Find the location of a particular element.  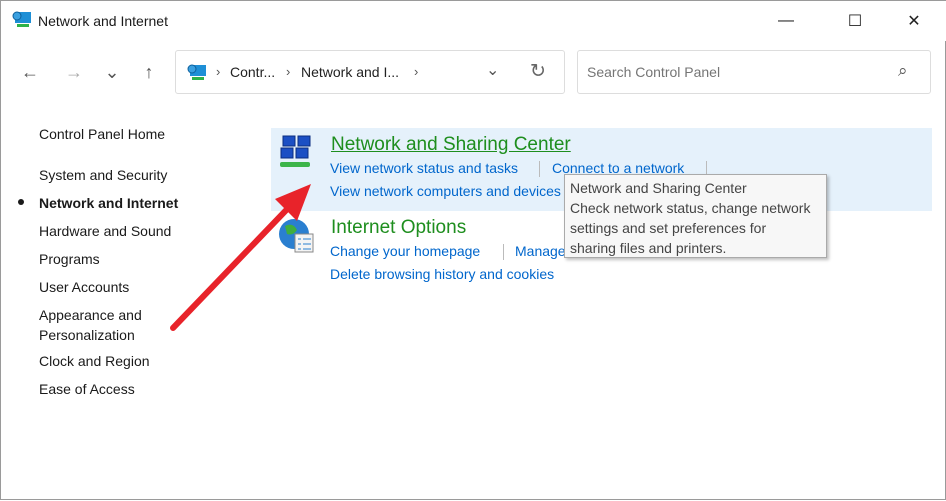

arrow-shaft is located at coordinates (233, 265).